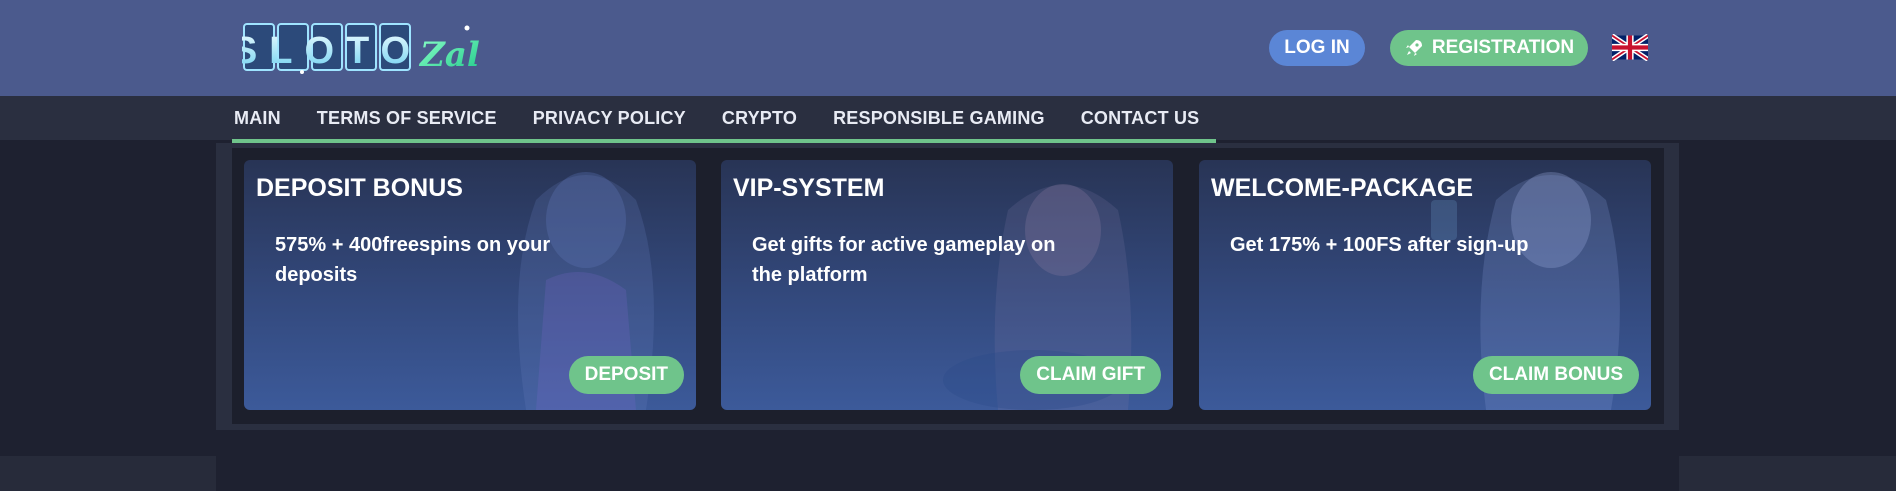 This screenshot has height=491, width=1896. What do you see at coordinates (759, 118) in the screenshot?
I see `nav-item-crypto: CRYPTO` at bounding box center [759, 118].